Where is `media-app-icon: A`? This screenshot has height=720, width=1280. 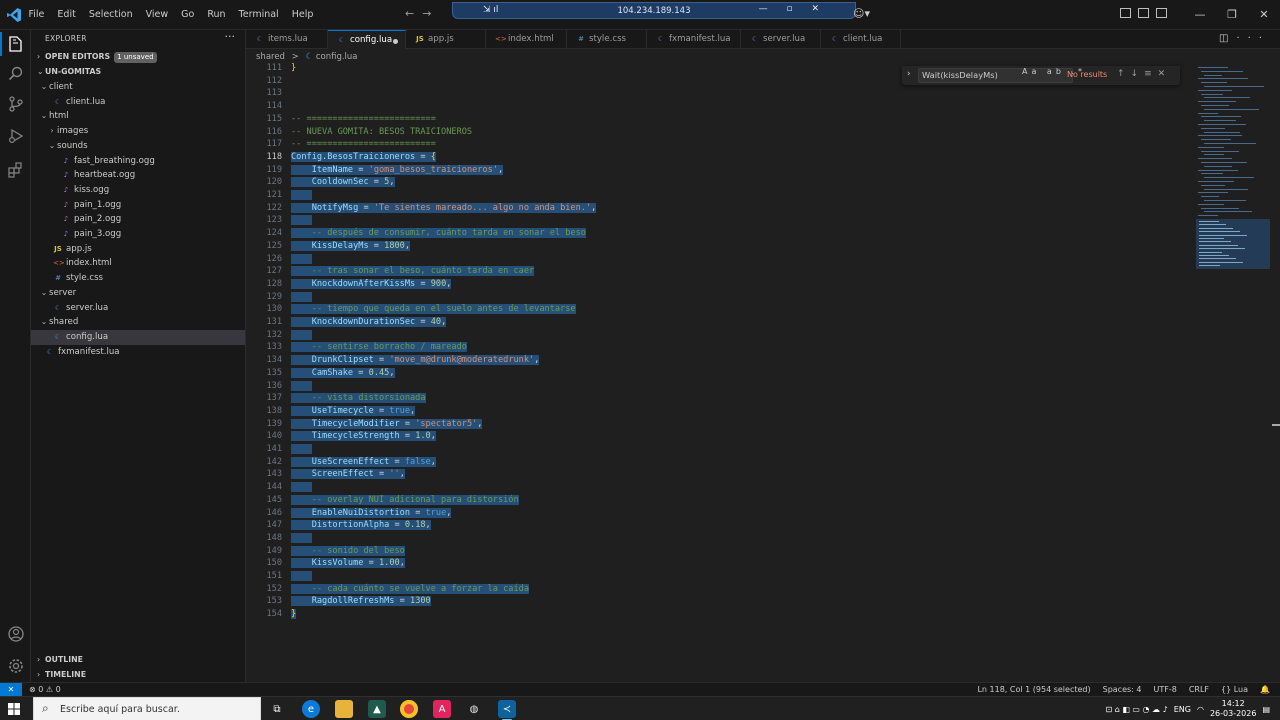 media-app-icon: A is located at coordinates (442, 709).